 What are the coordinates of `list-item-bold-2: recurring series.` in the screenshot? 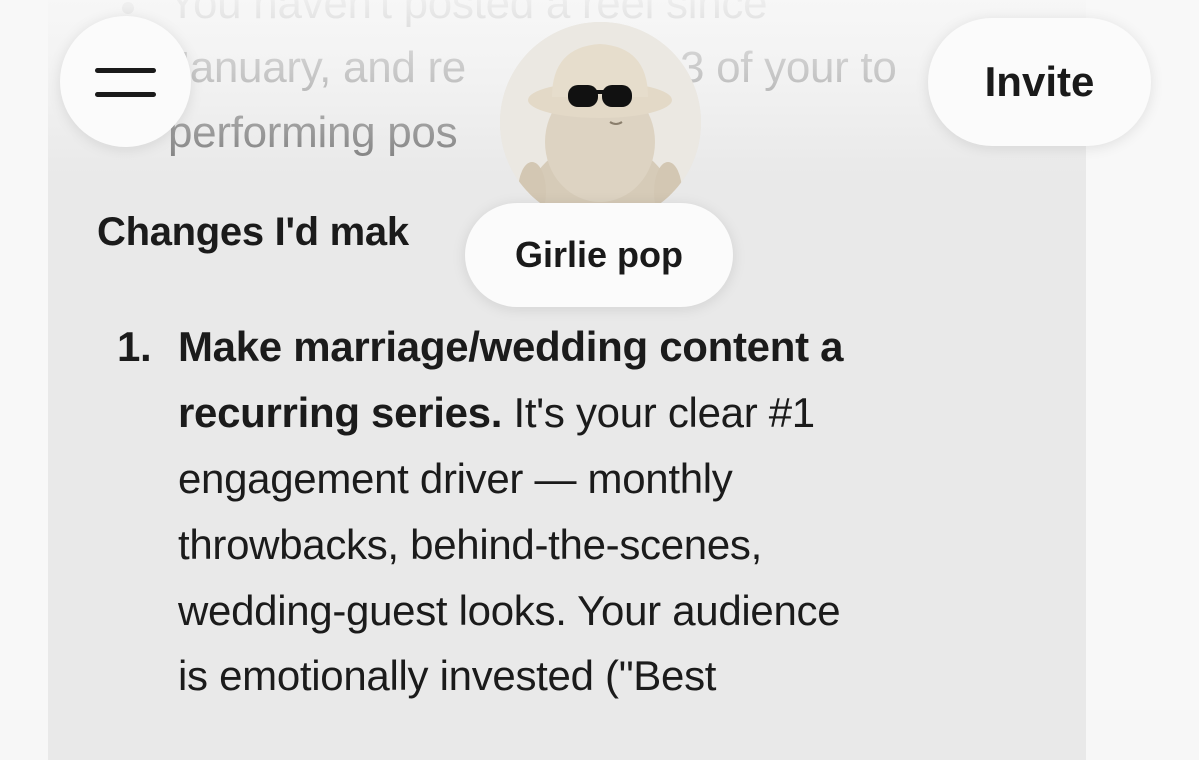 It's located at (340, 412).